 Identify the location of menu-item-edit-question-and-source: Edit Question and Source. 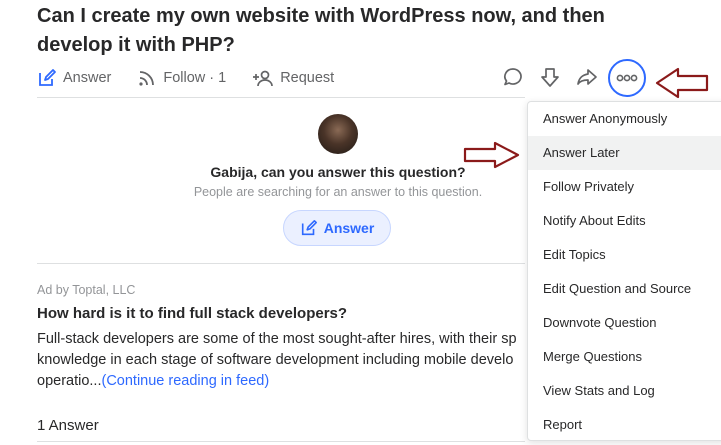
(624, 289).